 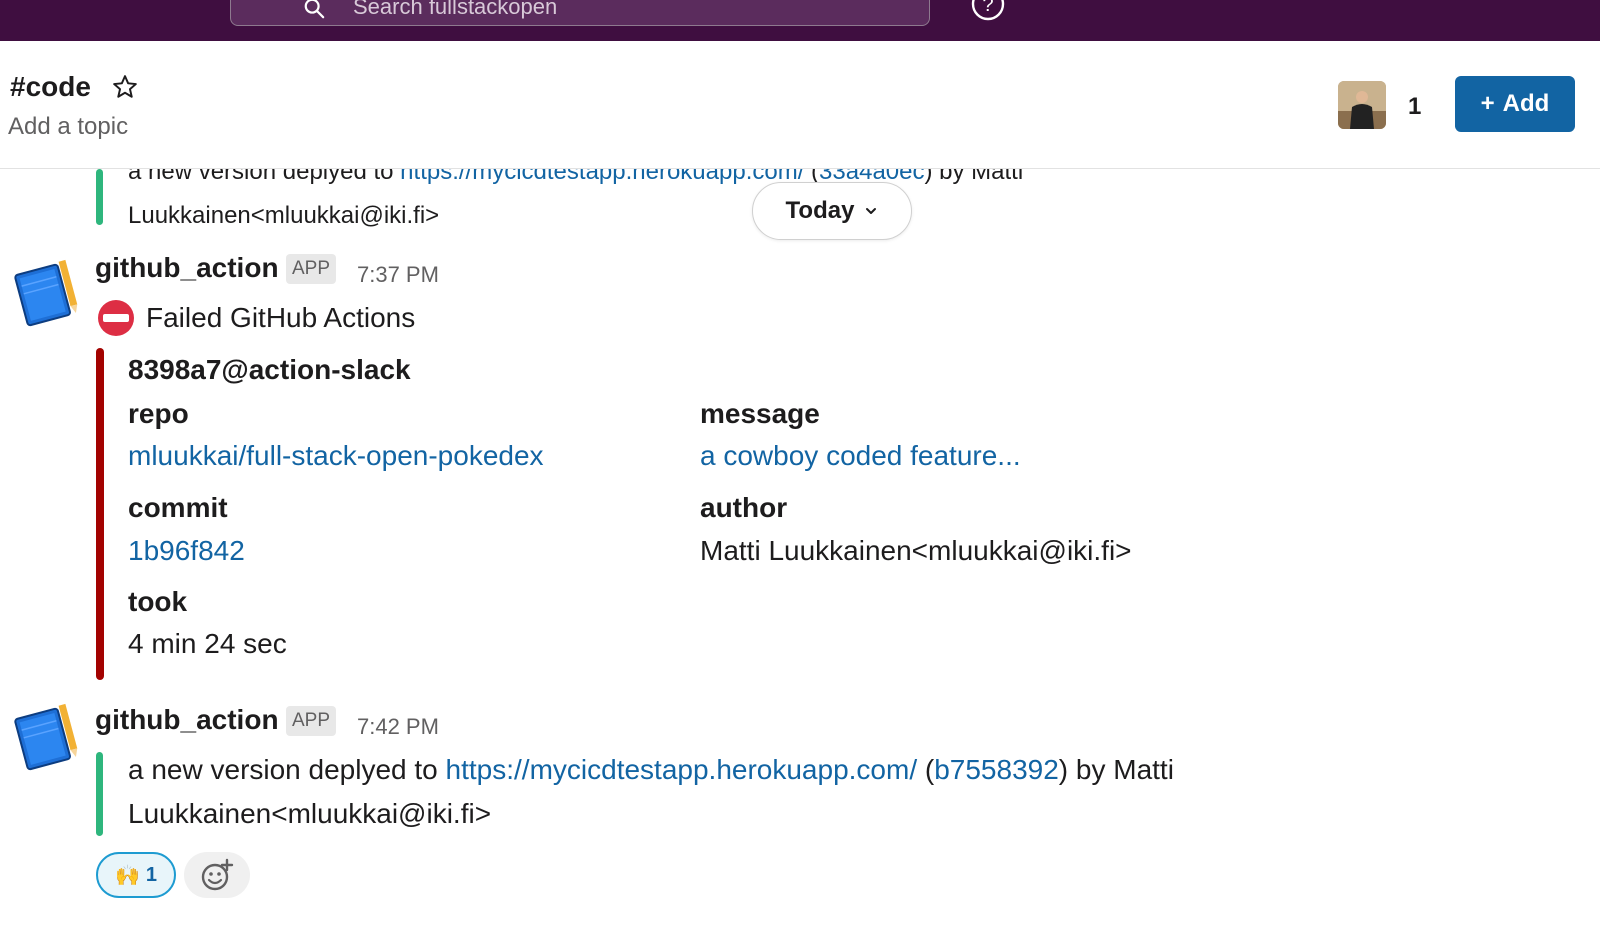 I want to click on top-bar: Search fullstackopen ?, so click(x=800, y=20).